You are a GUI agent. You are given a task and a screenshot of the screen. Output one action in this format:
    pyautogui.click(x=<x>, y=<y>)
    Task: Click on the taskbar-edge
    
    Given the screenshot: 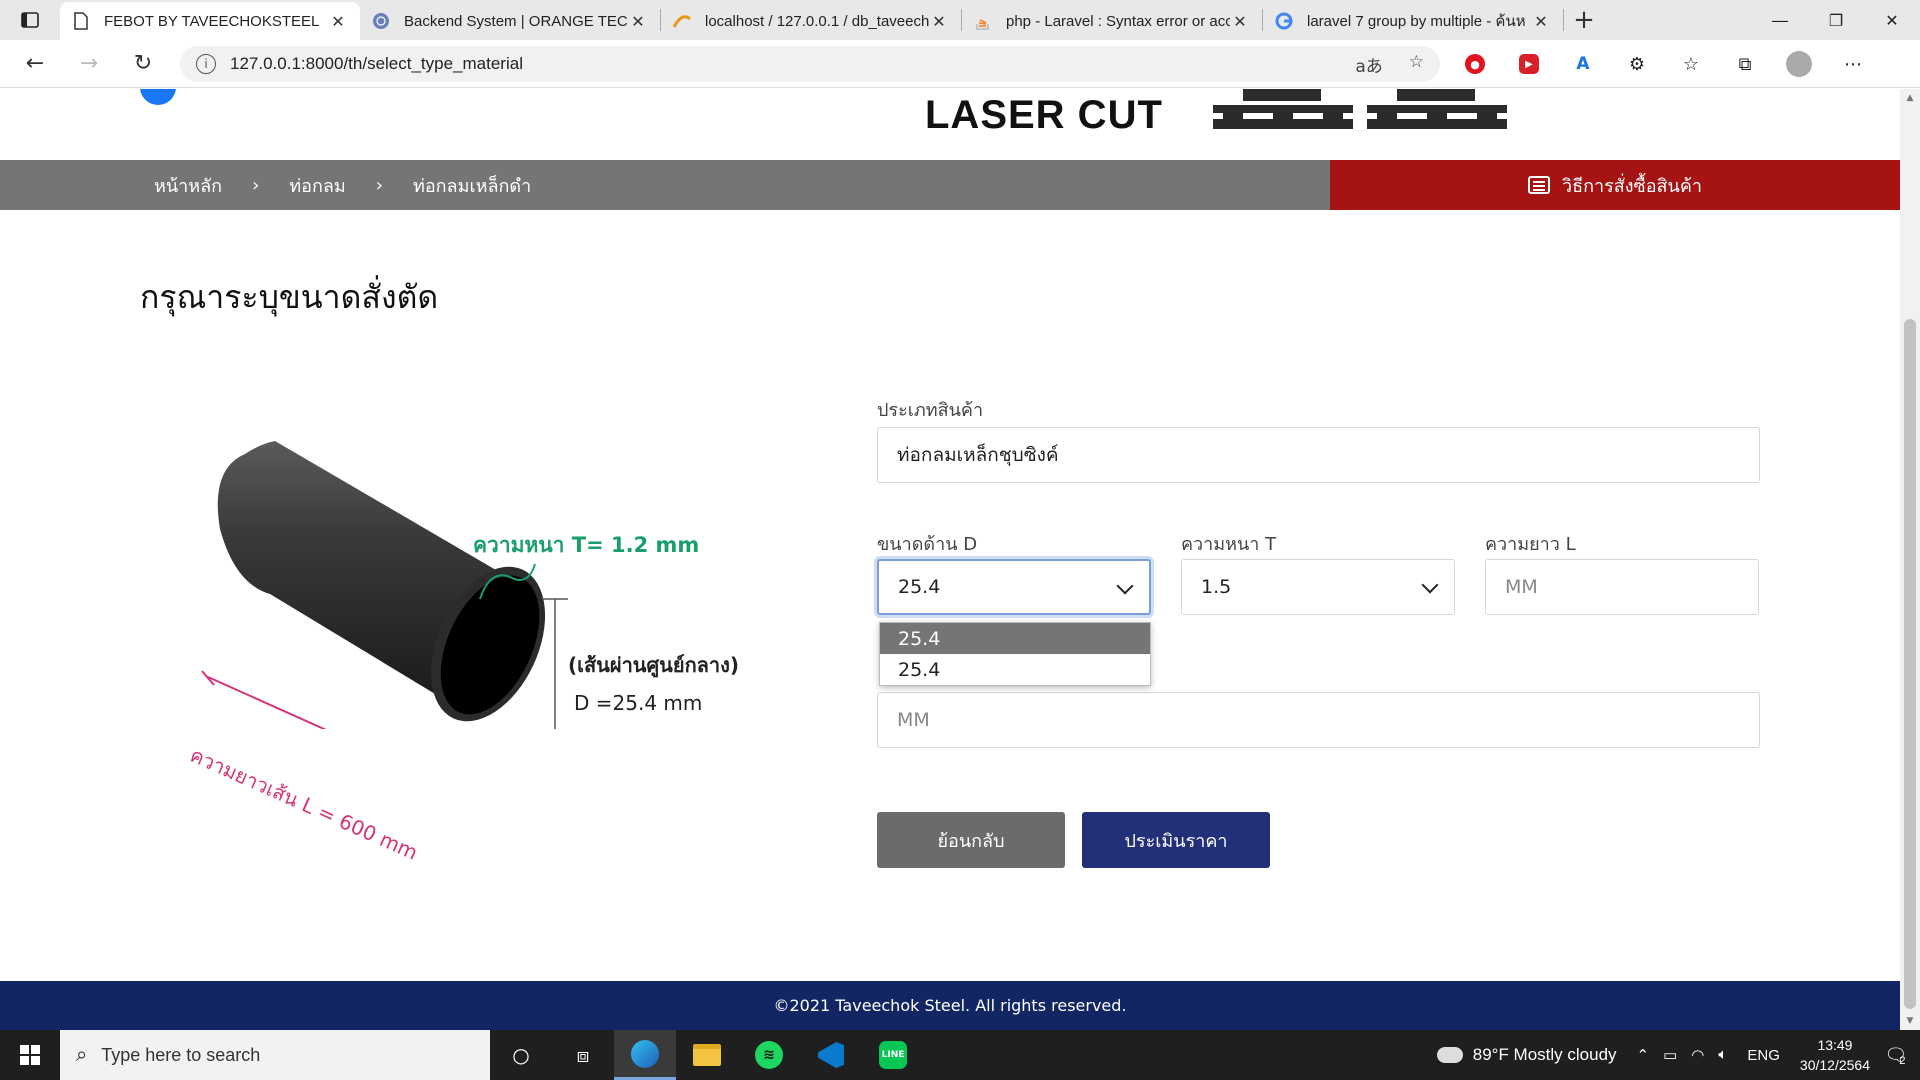 What is the action you would take?
    pyautogui.click(x=645, y=1055)
    